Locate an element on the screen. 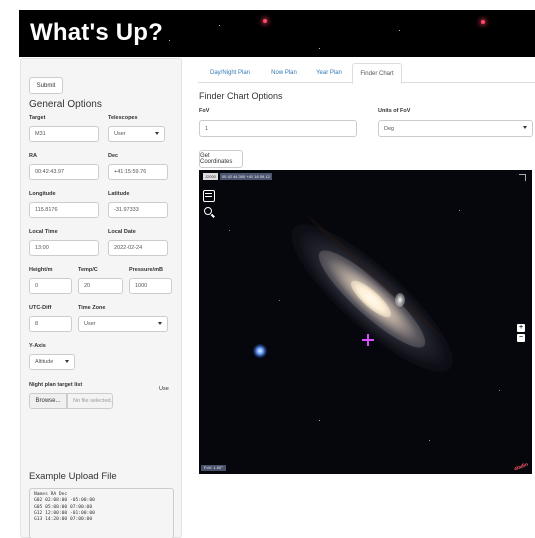 The image size is (535, 538). tab-day-night-plan: Day/Night Plan is located at coordinates (230, 73).